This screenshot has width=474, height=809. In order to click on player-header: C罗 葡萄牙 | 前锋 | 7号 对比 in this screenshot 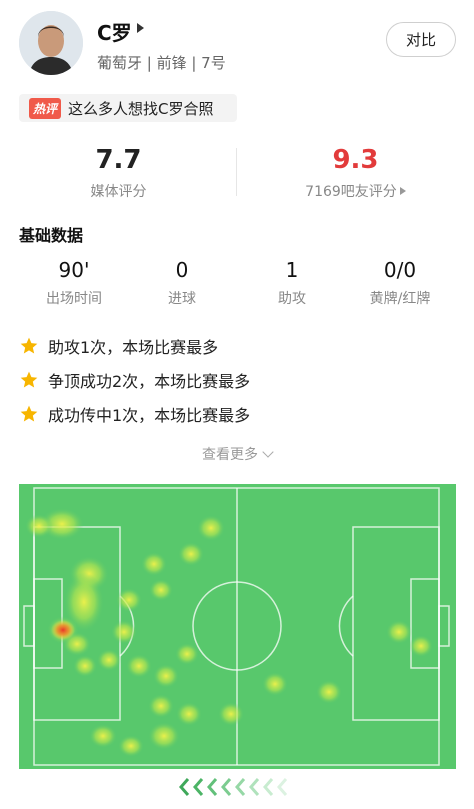, I will do `click(237, 44)`.